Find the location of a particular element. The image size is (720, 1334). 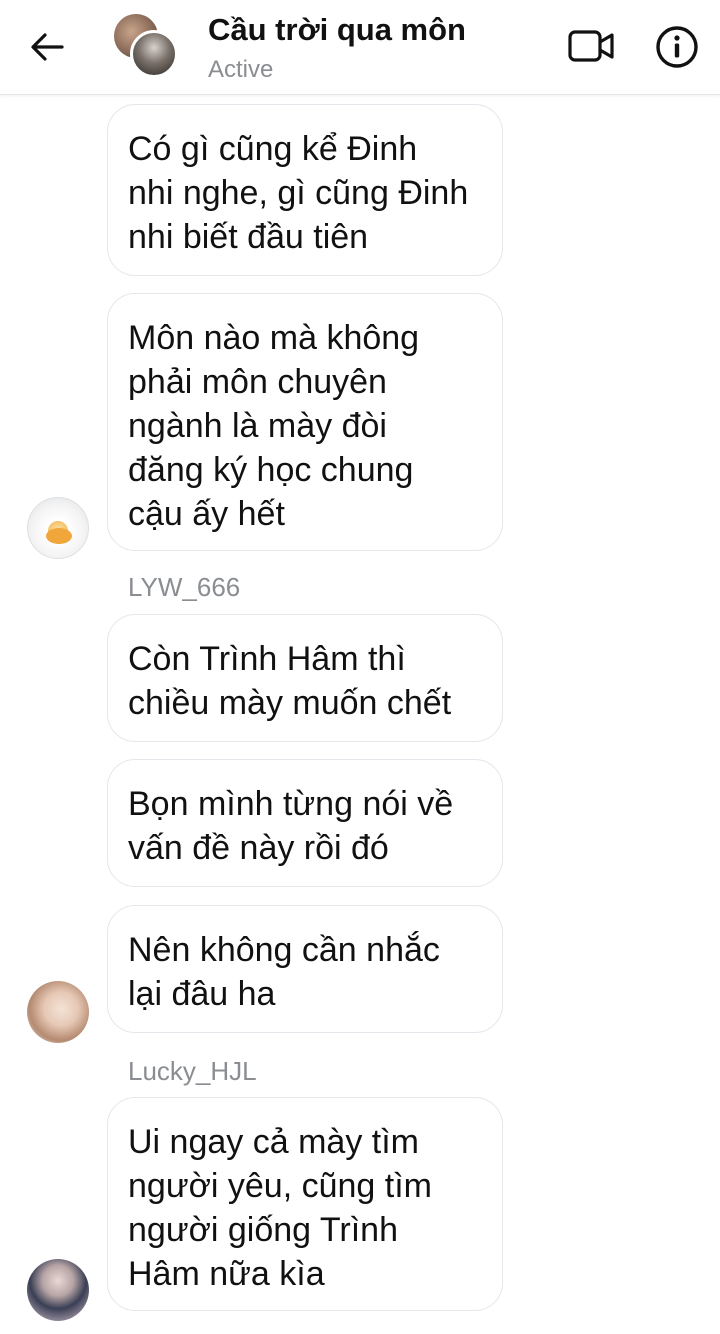

chat-title: Cầu trời qua môn is located at coordinates (337, 30).